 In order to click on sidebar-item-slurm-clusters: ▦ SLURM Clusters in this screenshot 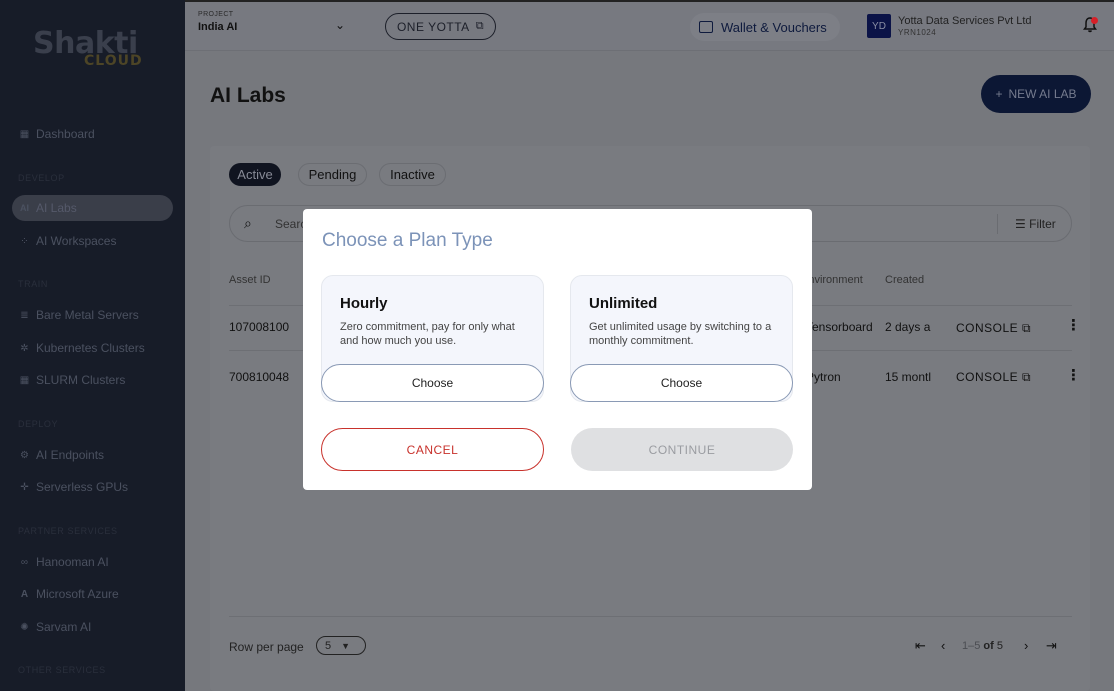, I will do `click(92, 380)`.